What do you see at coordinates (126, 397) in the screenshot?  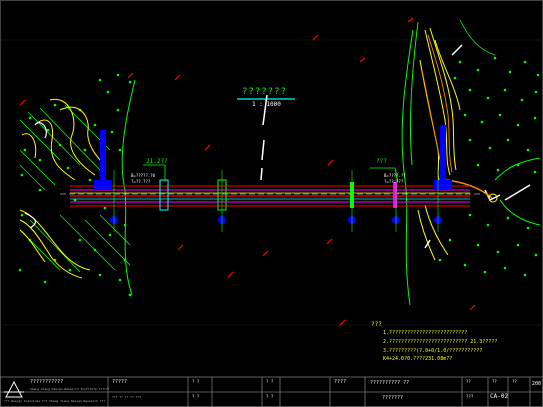 I see `project-sub: ??? ?? ?? ?? ???` at bounding box center [126, 397].